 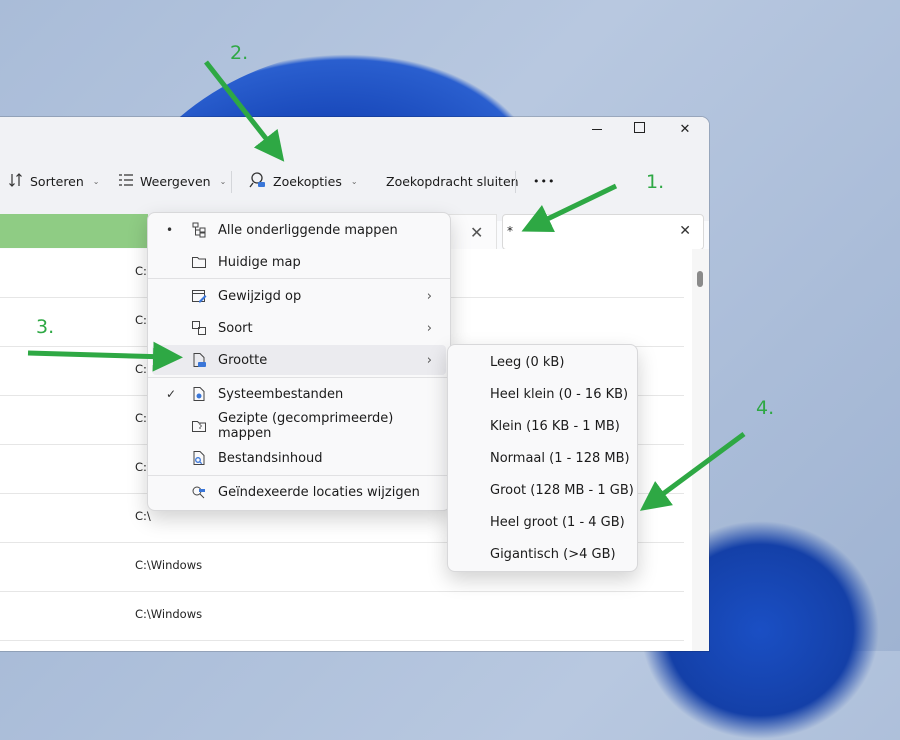 What do you see at coordinates (559, 394) in the screenshot?
I see `submenu-item-tiny: Heel klein (0 - 16 KB)` at bounding box center [559, 394].